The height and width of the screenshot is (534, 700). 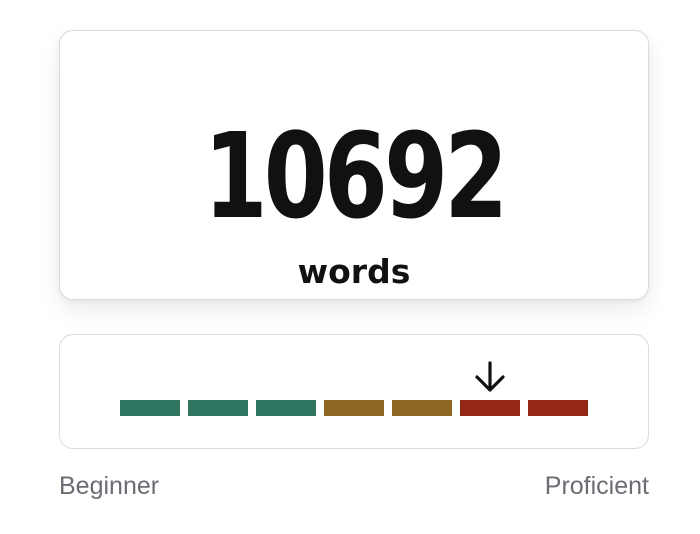 What do you see at coordinates (354, 271) in the screenshot?
I see `word-count-unit: words` at bounding box center [354, 271].